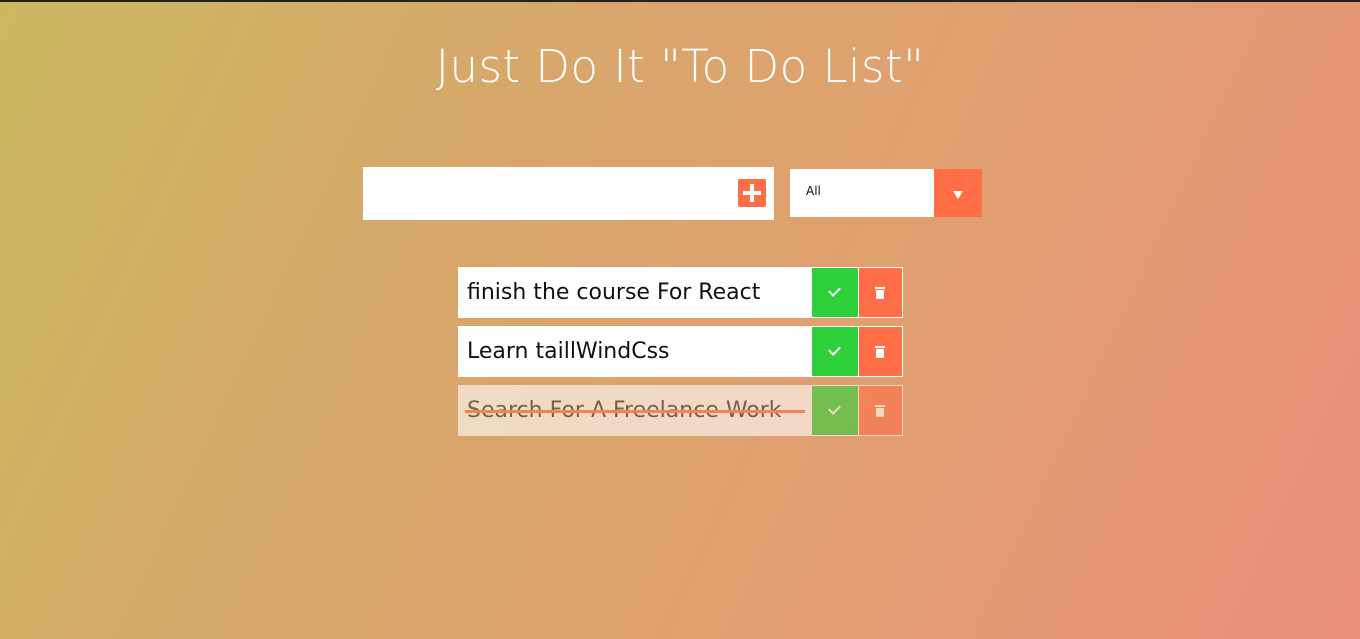 The width and height of the screenshot is (1360, 639). I want to click on page-title: Just Do It "To Do List", so click(680, 66).